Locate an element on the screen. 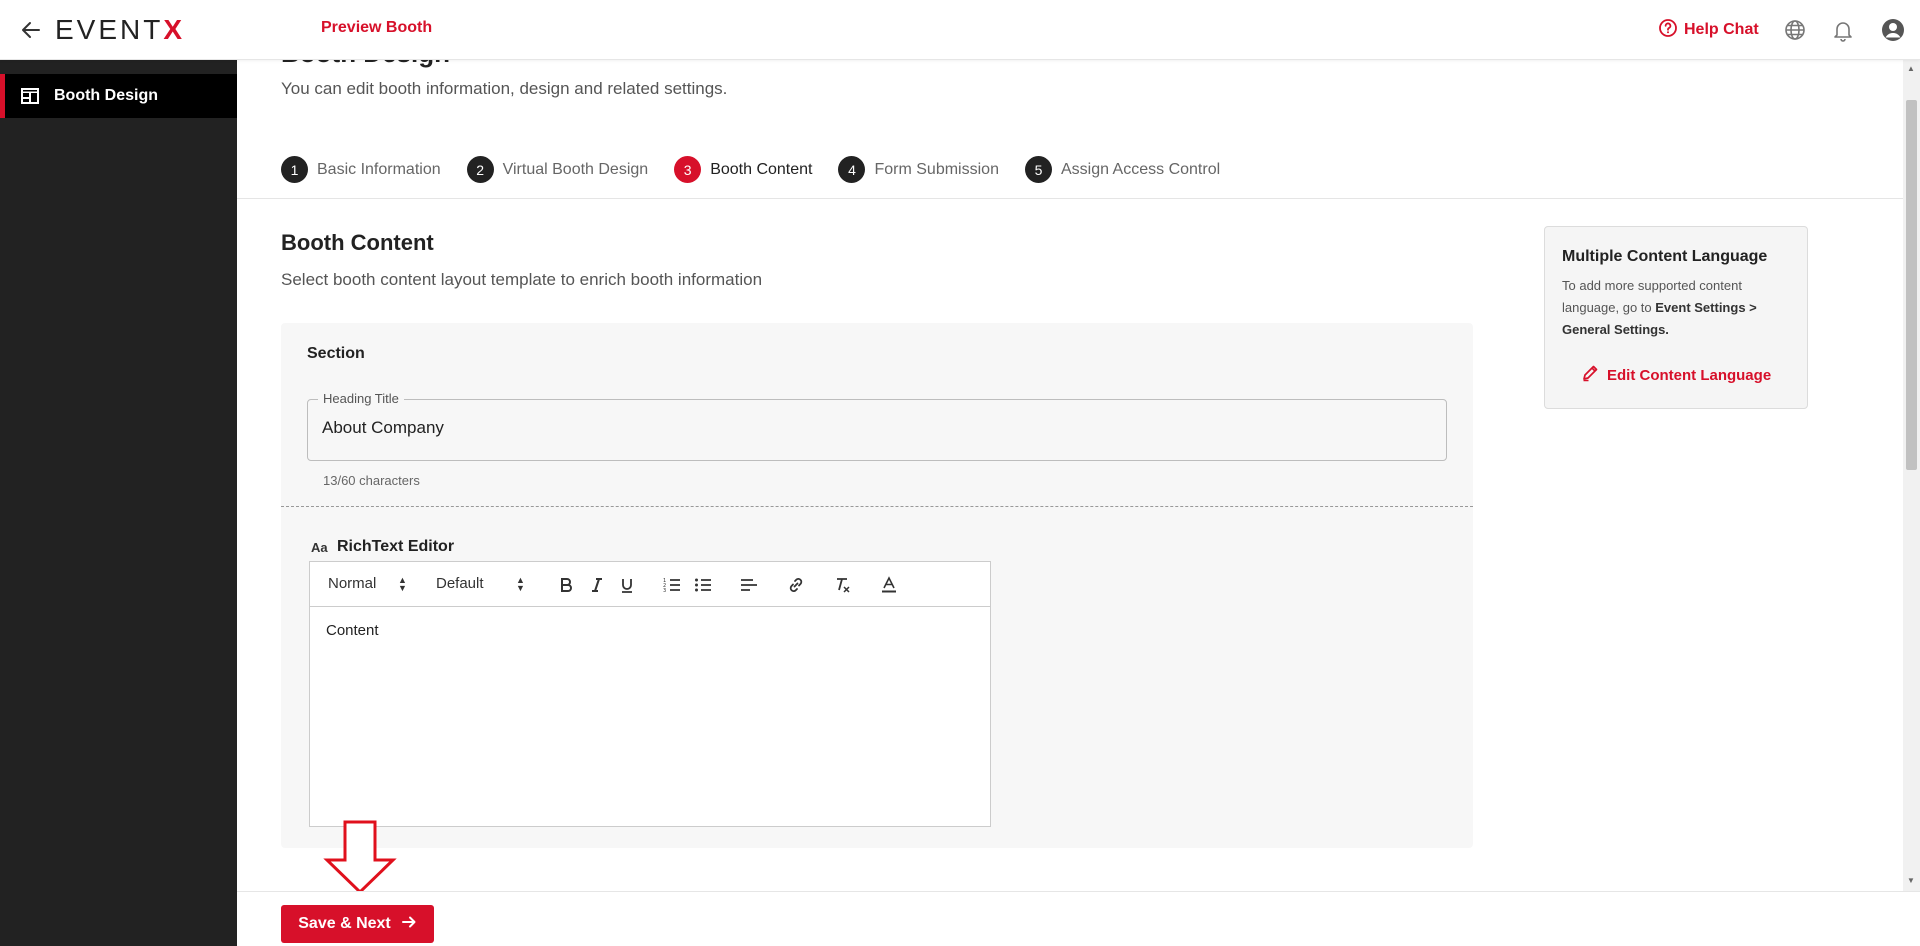 Image resolution: width=1920 pixels, height=946 pixels. align-icon is located at coordinates (749, 585).